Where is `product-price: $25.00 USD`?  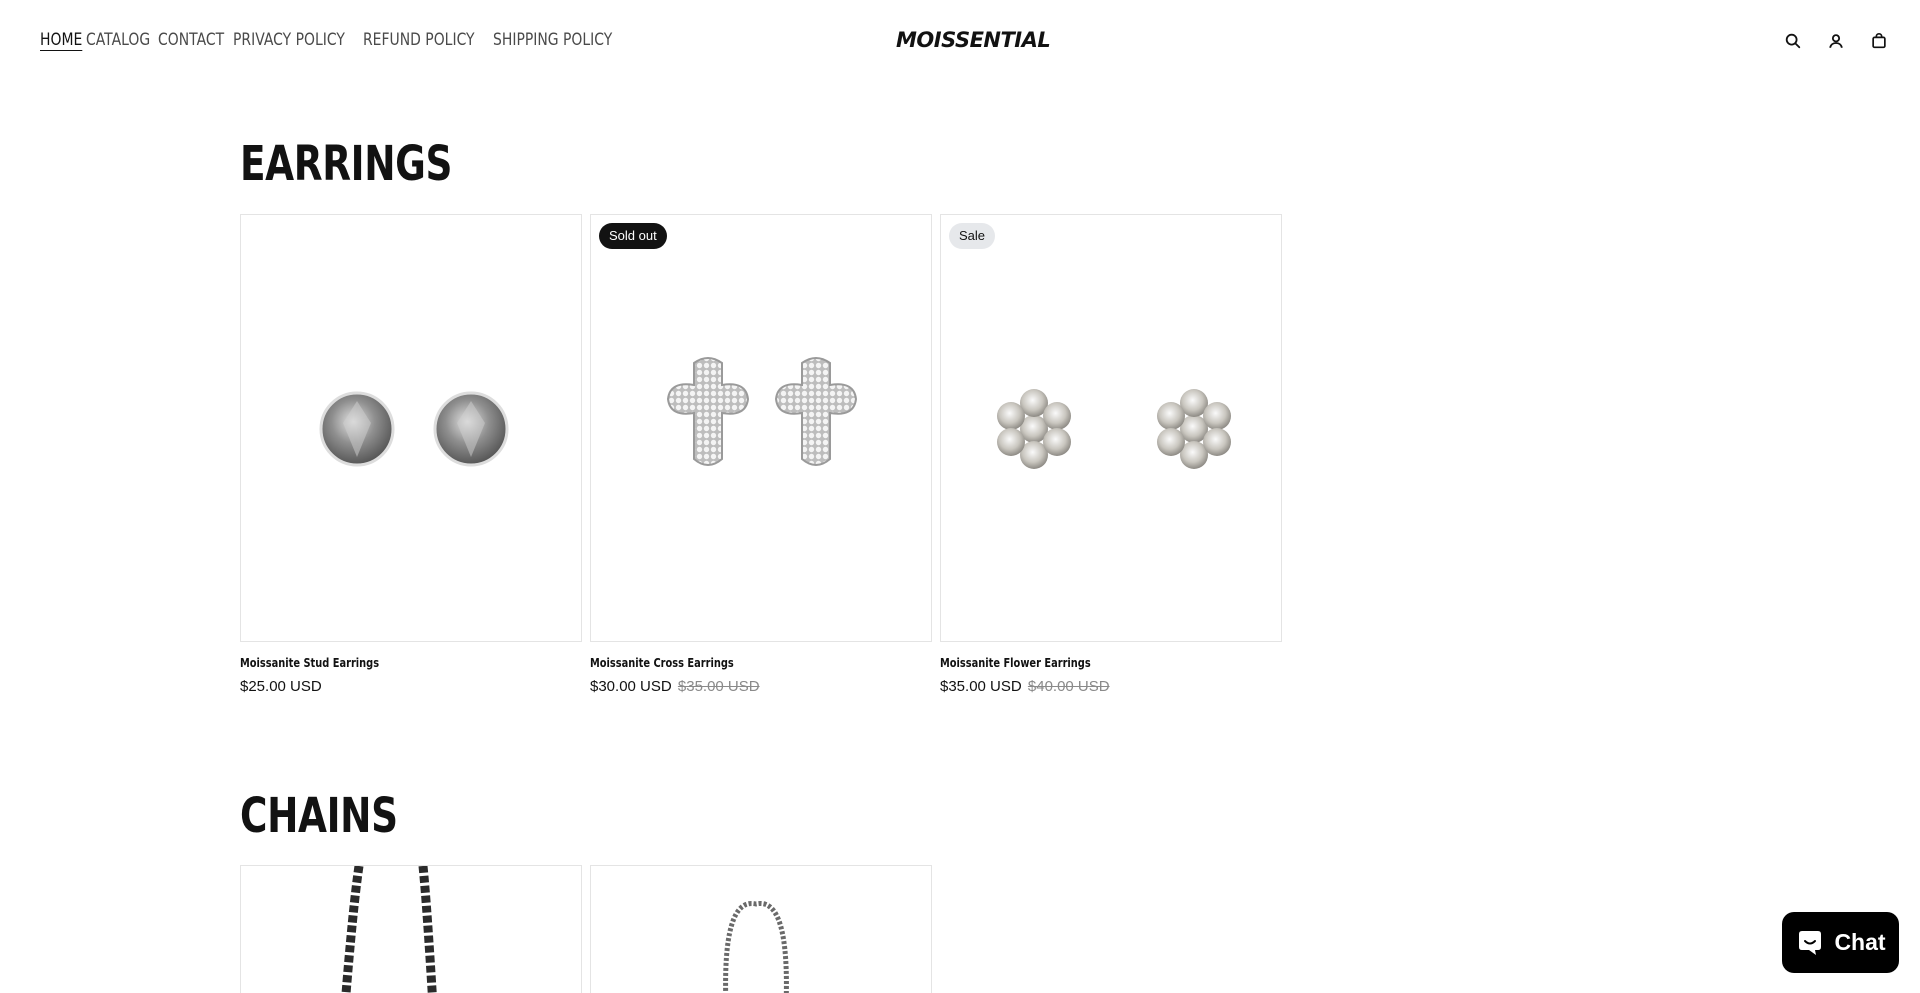
product-price: $25.00 USD is located at coordinates (411, 686).